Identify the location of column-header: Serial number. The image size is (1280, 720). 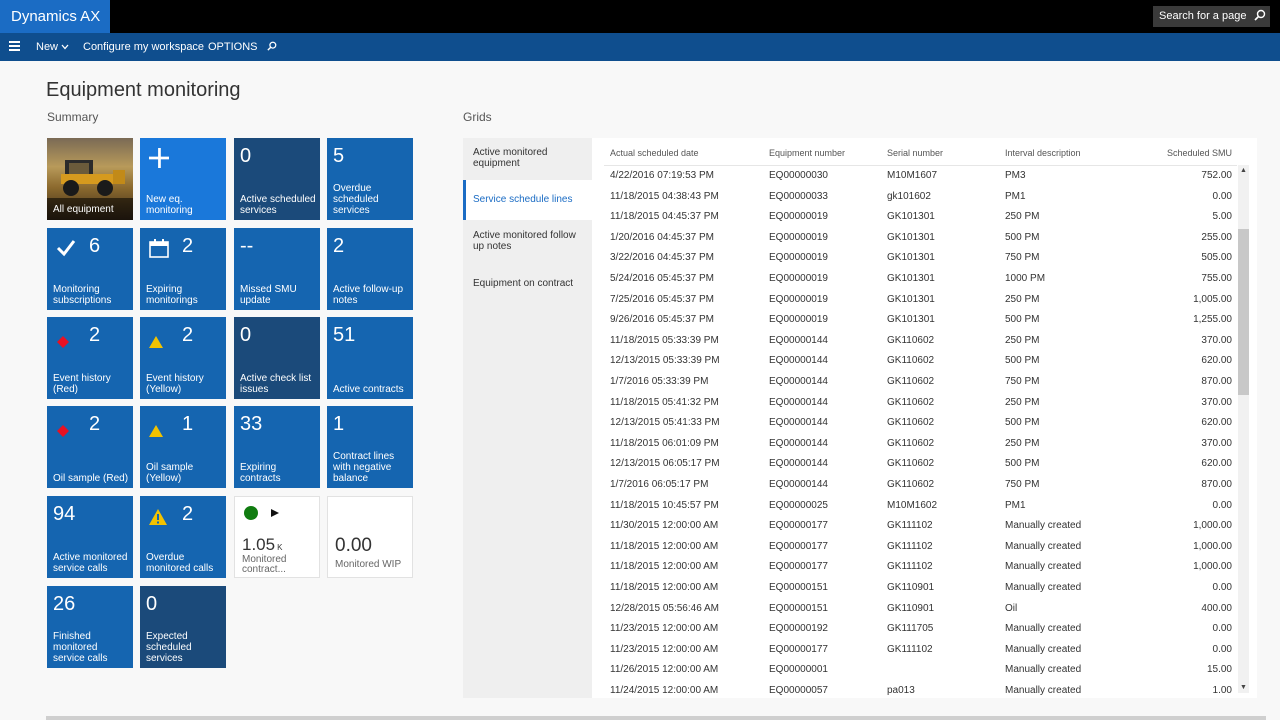
(915, 153).